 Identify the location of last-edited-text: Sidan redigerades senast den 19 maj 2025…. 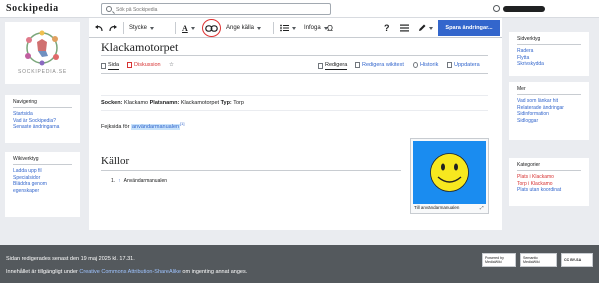
(70, 259).